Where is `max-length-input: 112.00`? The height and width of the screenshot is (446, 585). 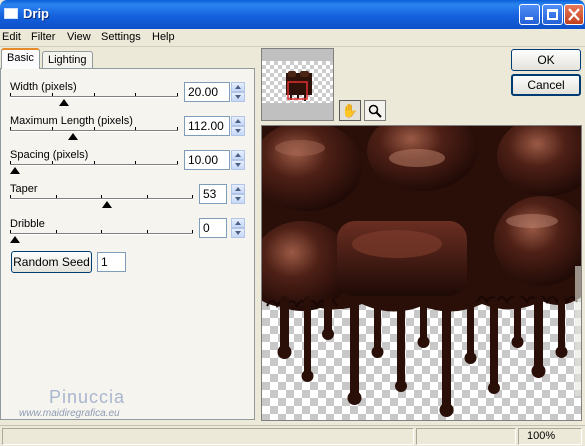 max-length-input: 112.00 is located at coordinates (207, 126).